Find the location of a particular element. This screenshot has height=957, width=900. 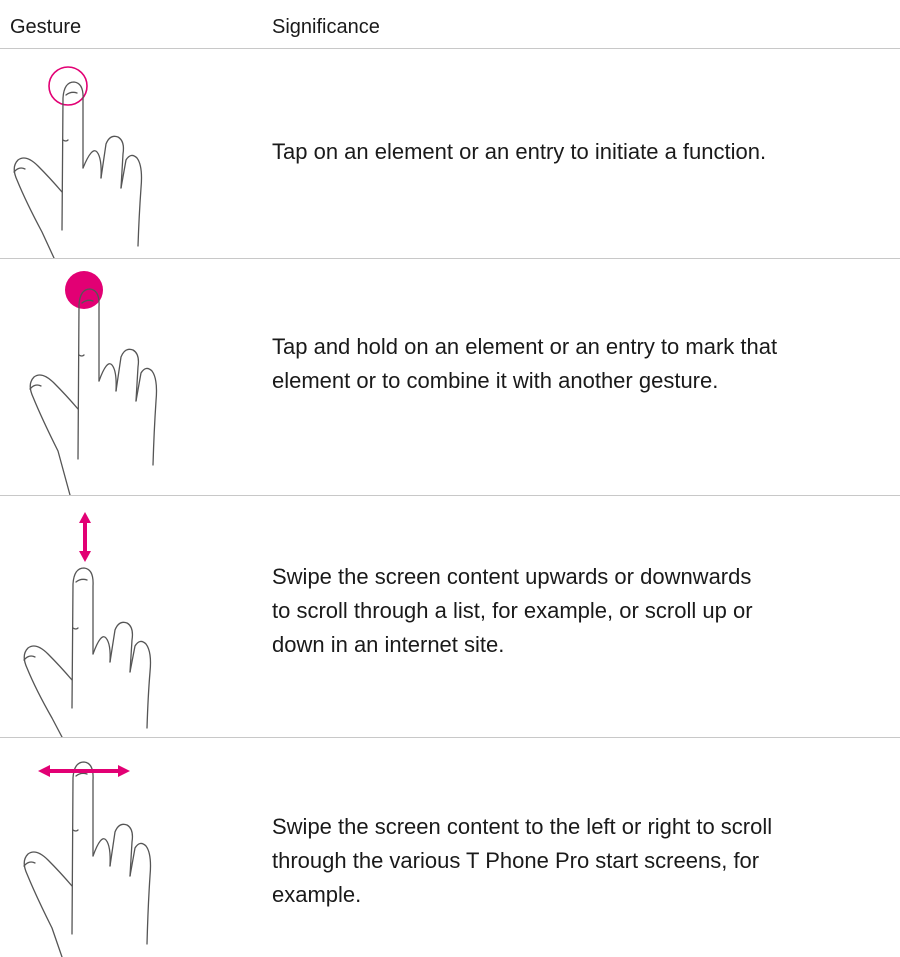

column-header-gesture: Gesture is located at coordinates (46, 27).